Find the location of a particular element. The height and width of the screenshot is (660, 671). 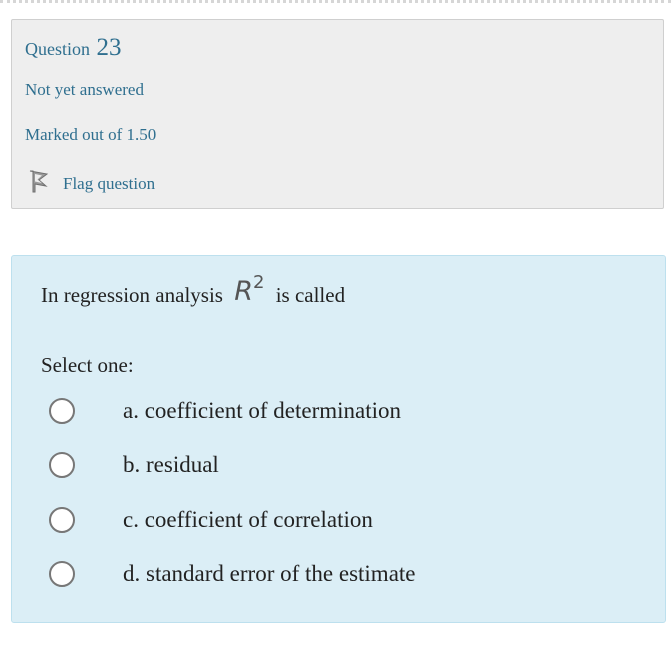

question-grade: Marked out of 1.50 is located at coordinates (91, 134).